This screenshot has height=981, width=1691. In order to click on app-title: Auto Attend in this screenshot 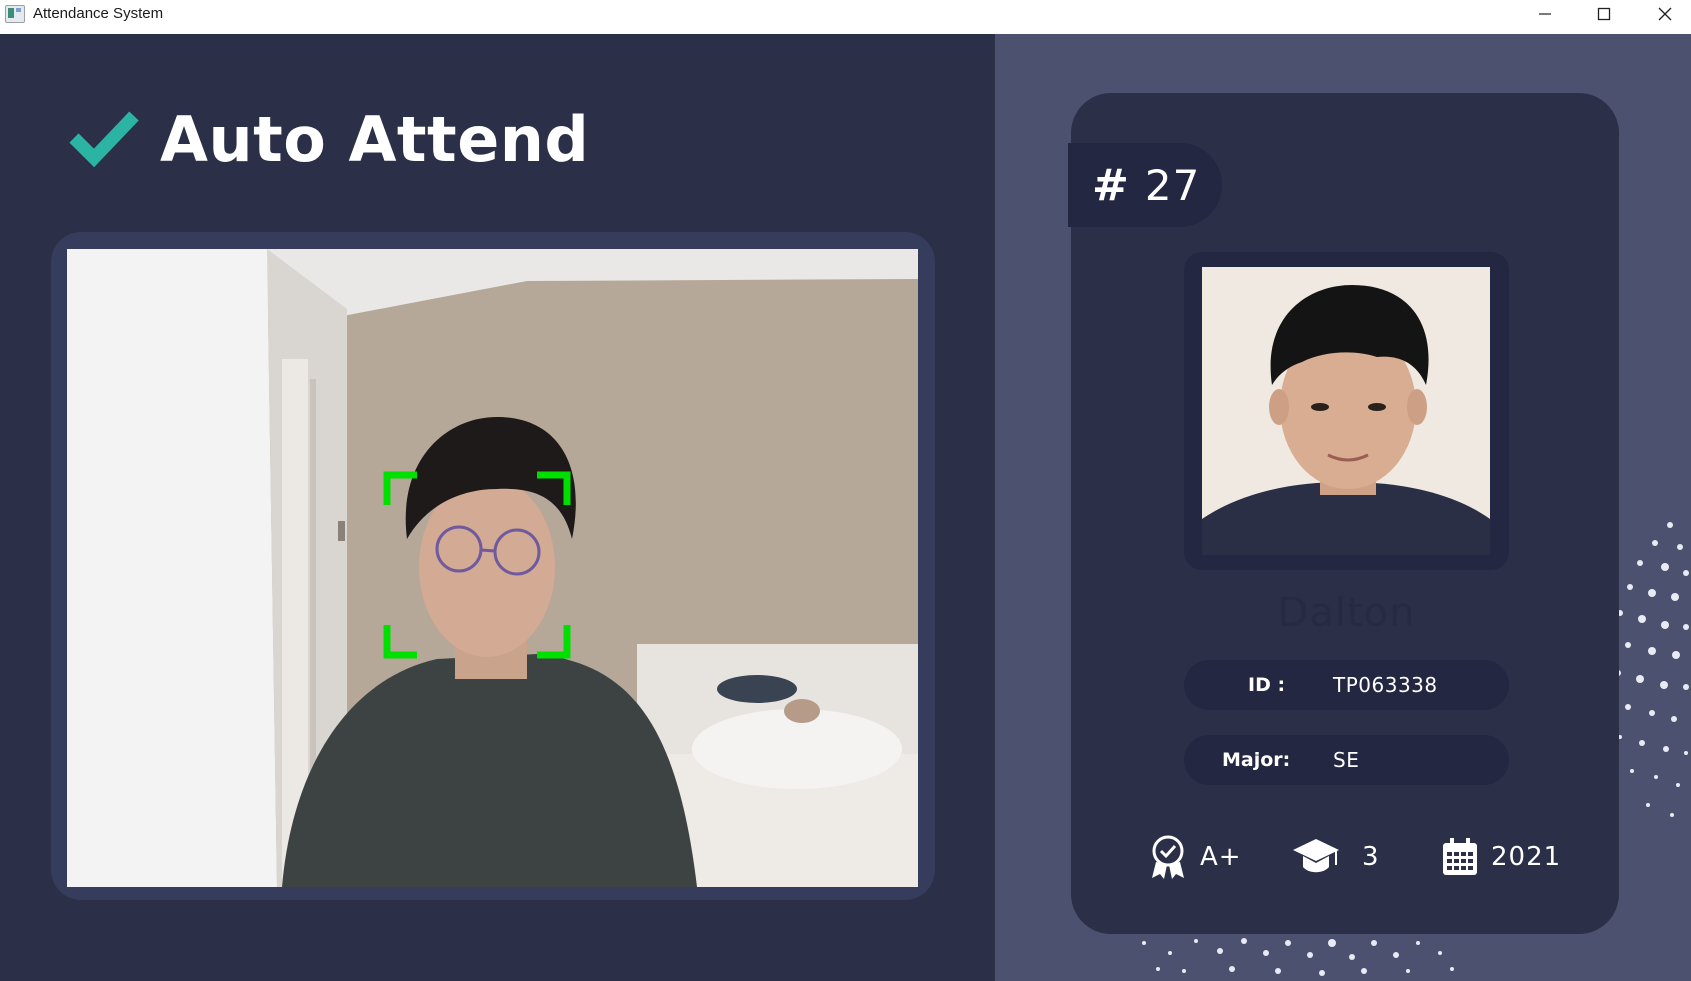, I will do `click(375, 139)`.